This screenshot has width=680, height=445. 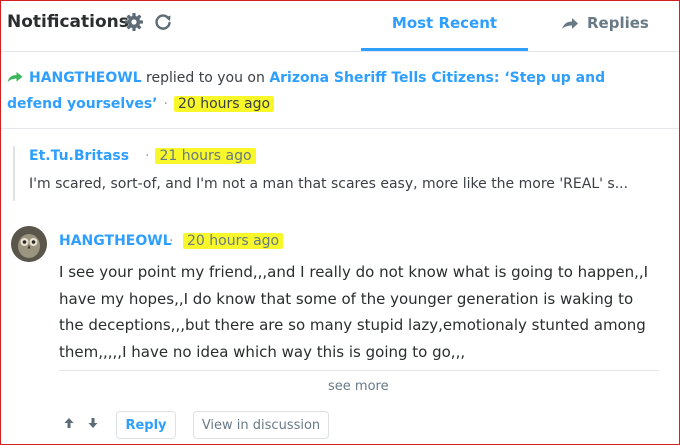 I want to click on tab-replies-label: Replies, so click(x=618, y=23).